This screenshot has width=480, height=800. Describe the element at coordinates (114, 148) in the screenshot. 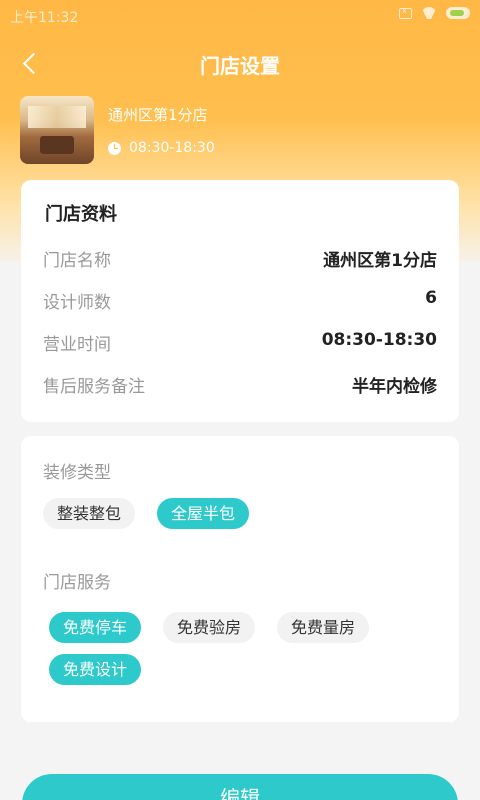

I see `clock-icon` at that location.